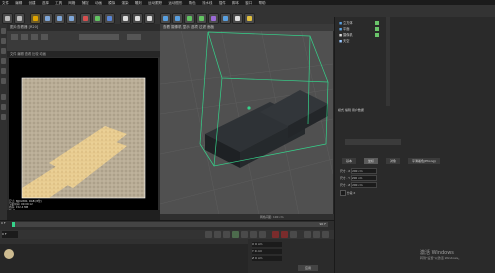  What do you see at coordinates (14, 37) in the screenshot?
I see `render-button` at bounding box center [14, 37].